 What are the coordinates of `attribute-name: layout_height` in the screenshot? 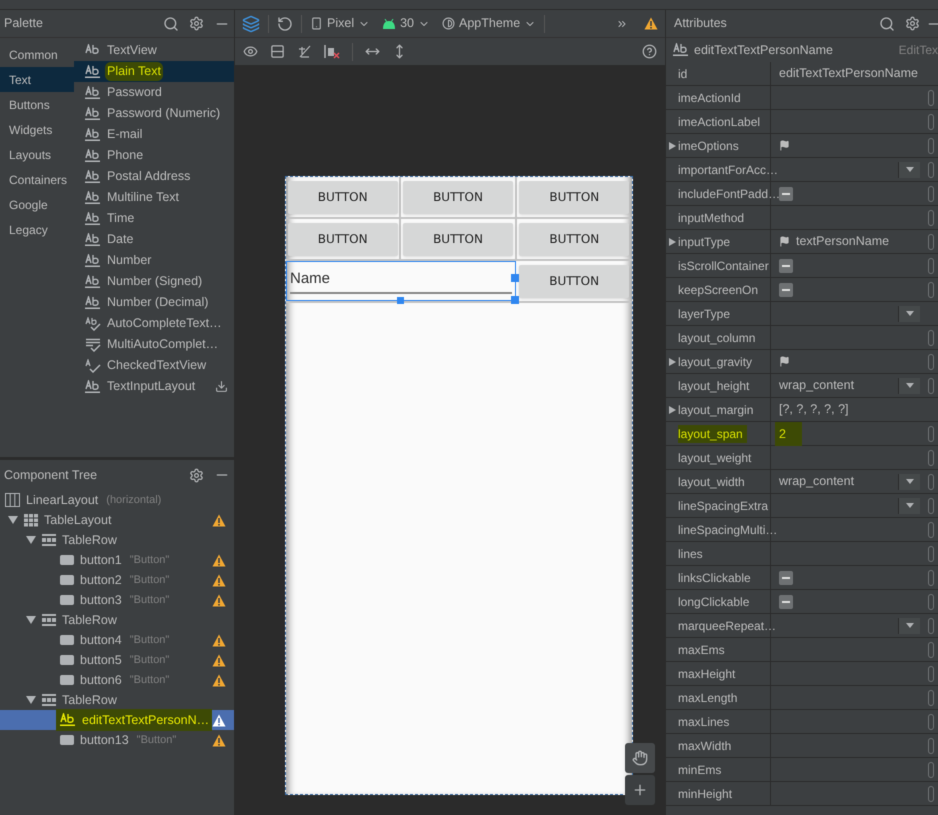 It's located at (714, 386).